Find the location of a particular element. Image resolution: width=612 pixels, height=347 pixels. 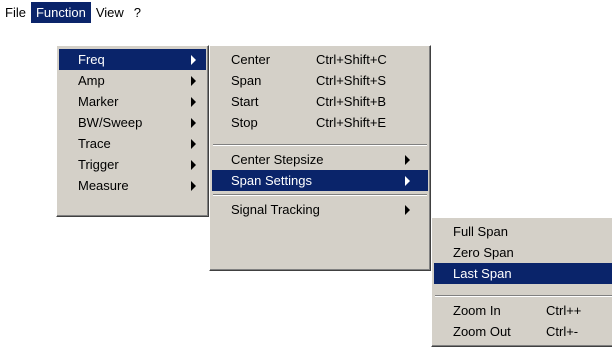

menu-item-trace: Trace is located at coordinates (132, 143).